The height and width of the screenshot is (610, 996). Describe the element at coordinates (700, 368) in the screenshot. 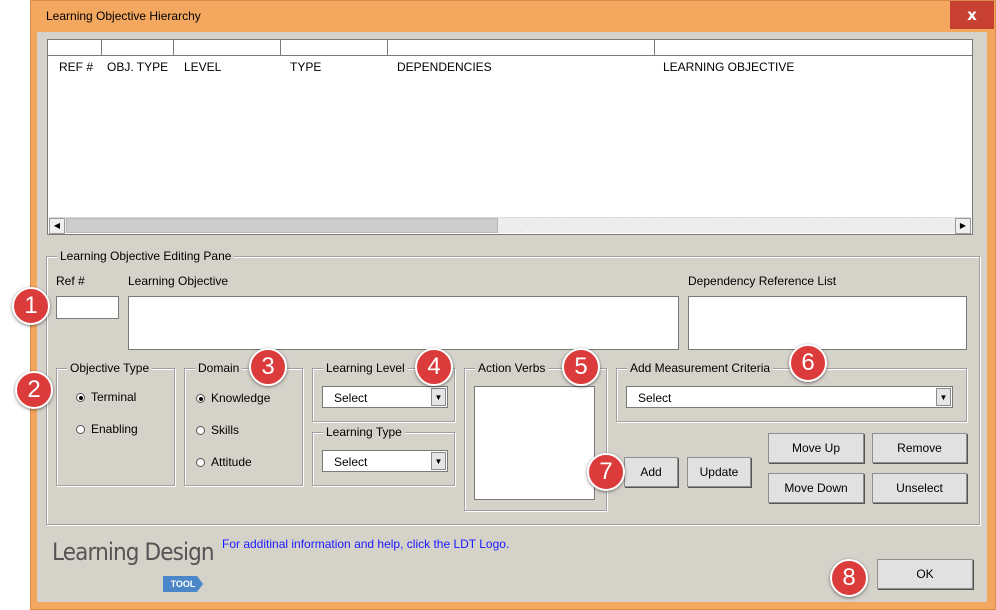

I see `measurement-title: Add Measurement Criteria` at that location.